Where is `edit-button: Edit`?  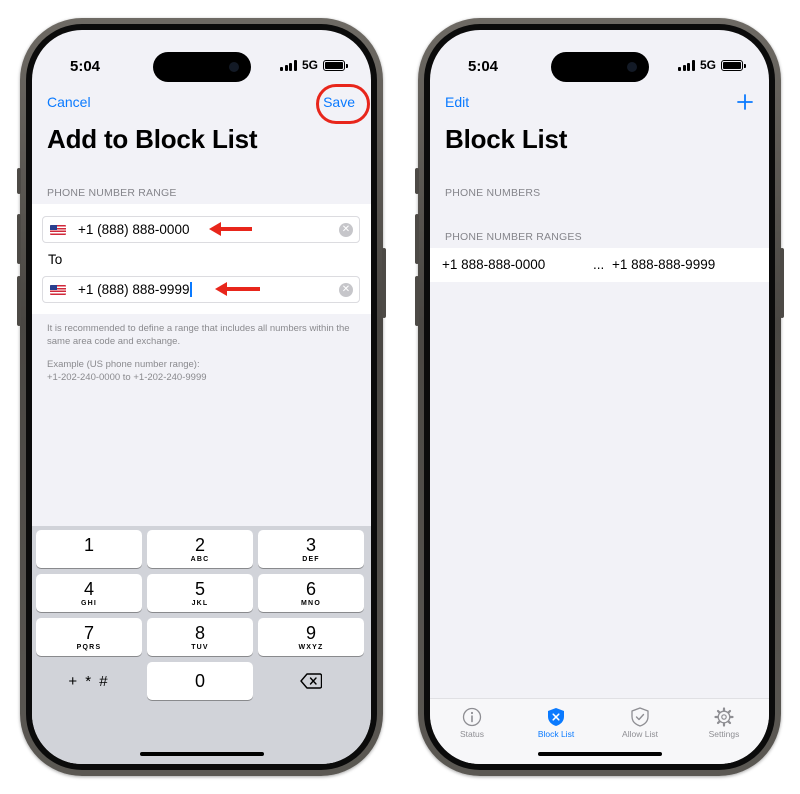 edit-button: Edit is located at coordinates (457, 102).